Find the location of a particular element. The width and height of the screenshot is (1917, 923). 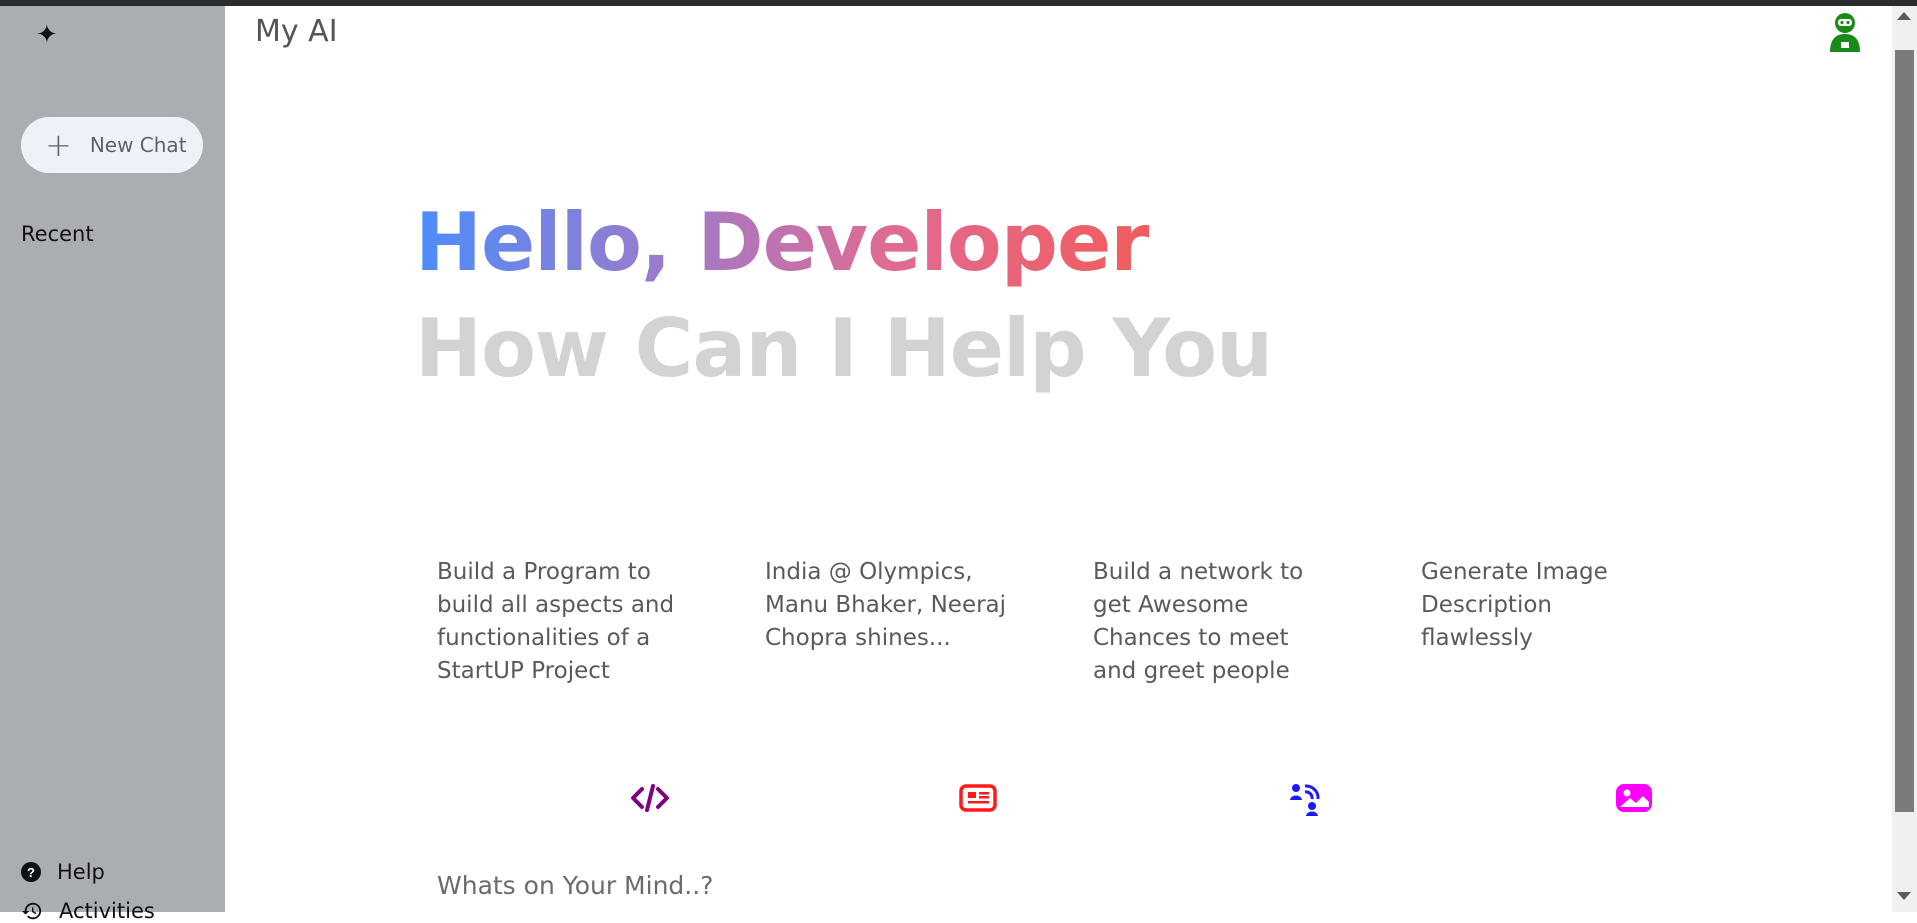

plus-icon: + is located at coordinates (58, 145).